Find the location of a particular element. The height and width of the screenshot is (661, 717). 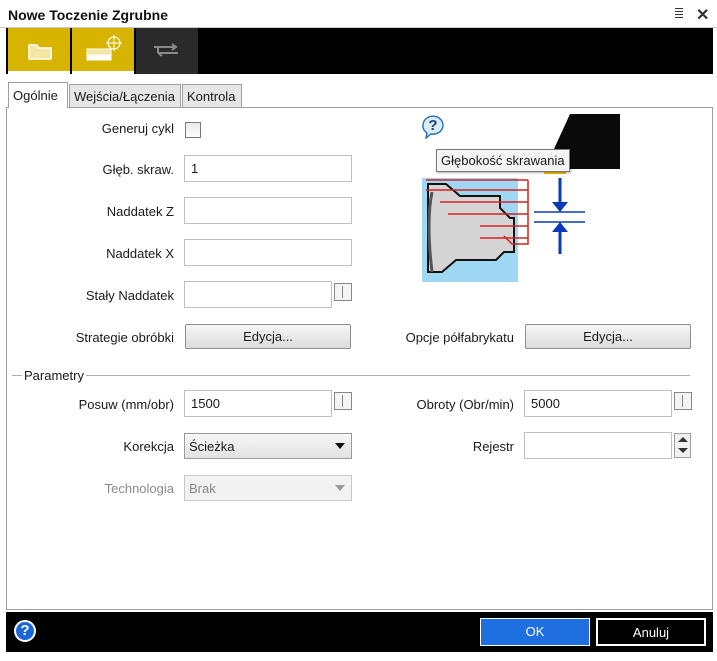

rejestr-spinner is located at coordinates (682, 445).